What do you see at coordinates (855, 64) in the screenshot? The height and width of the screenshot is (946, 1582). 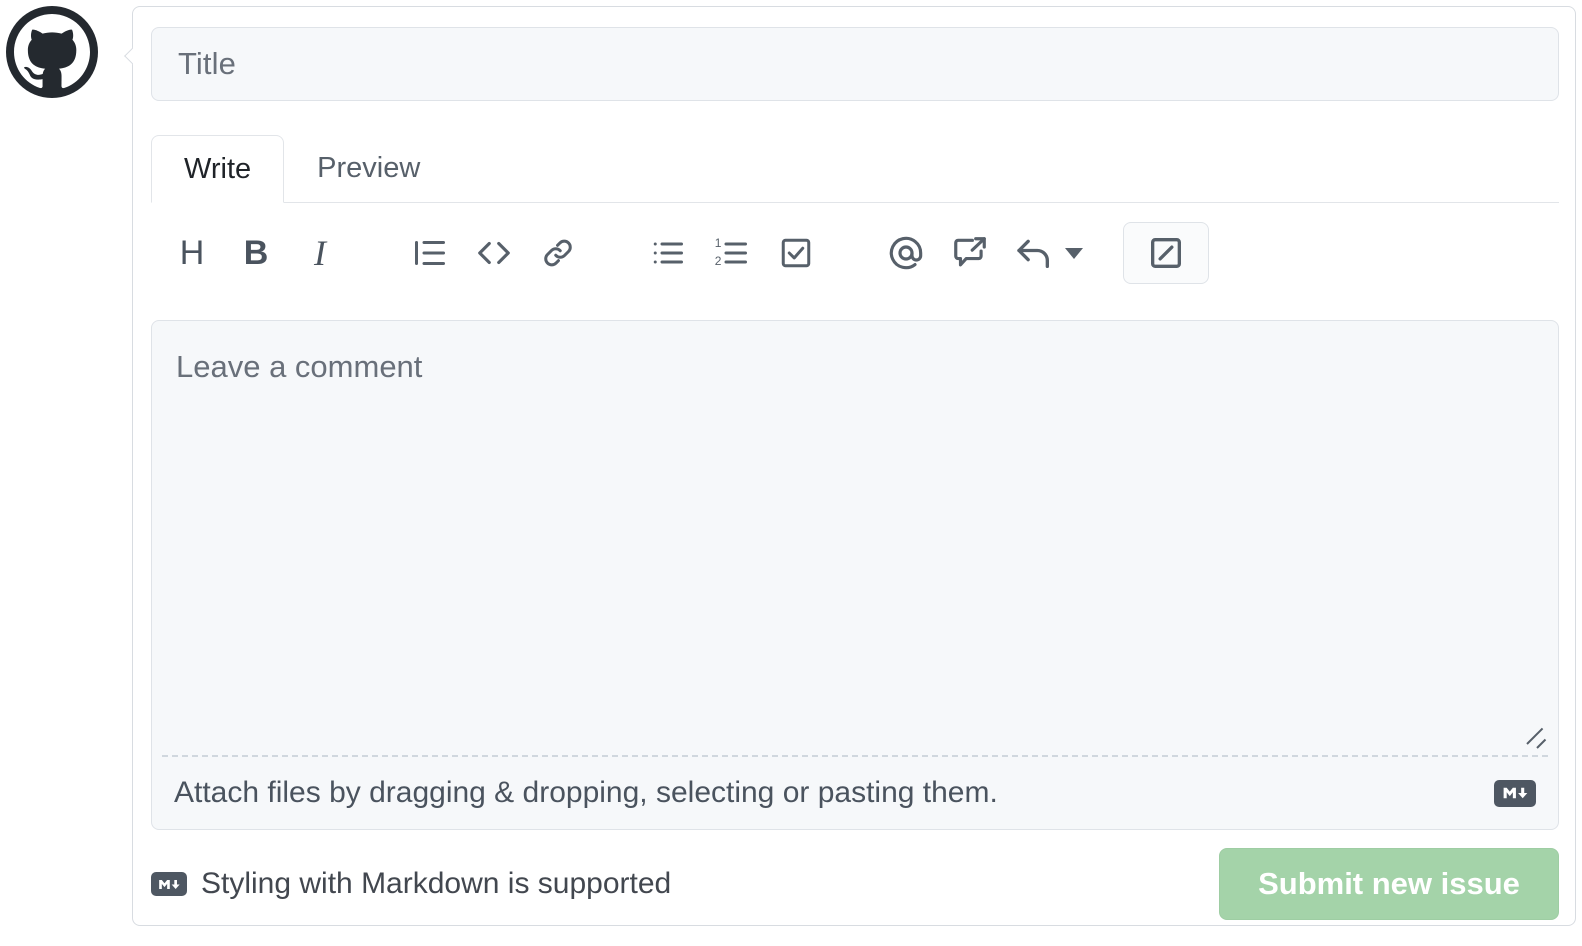 I see `issue-title-input: Title` at bounding box center [855, 64].